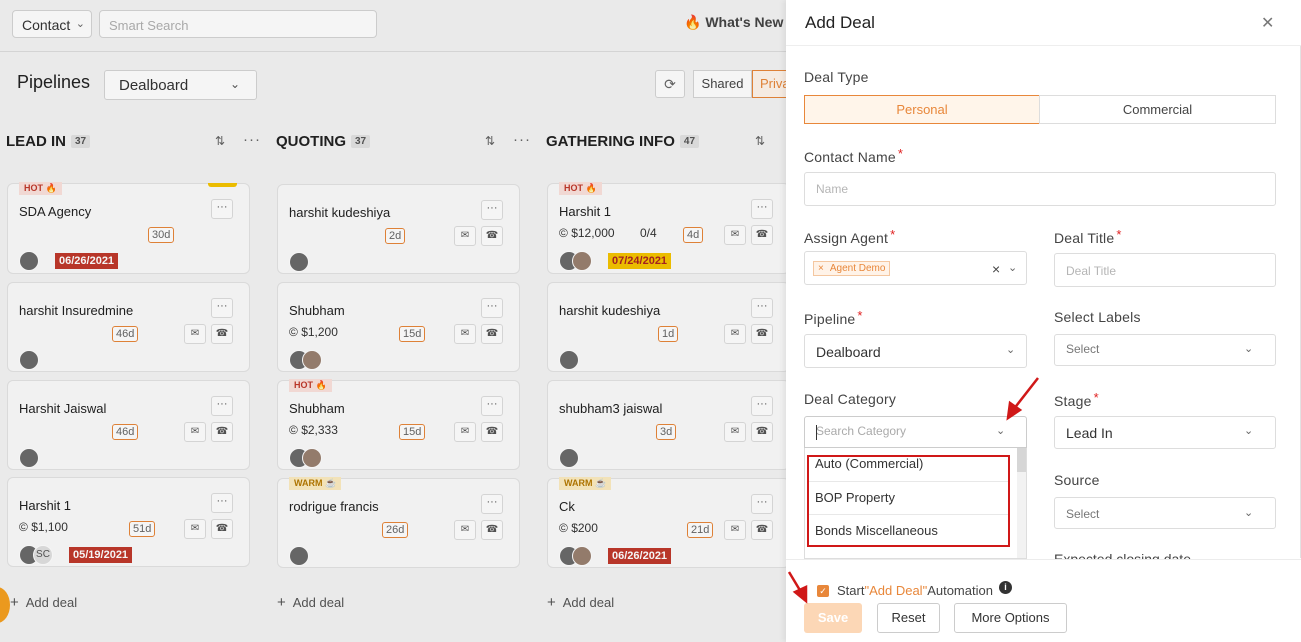 Image resolution: width=1301 pixels, height=642 pixels. What do you see at coordinates (1091, 271) in the screenshot?
I see `deal-title-placeholder: Deal Title` at bounding box center [1091, 271].